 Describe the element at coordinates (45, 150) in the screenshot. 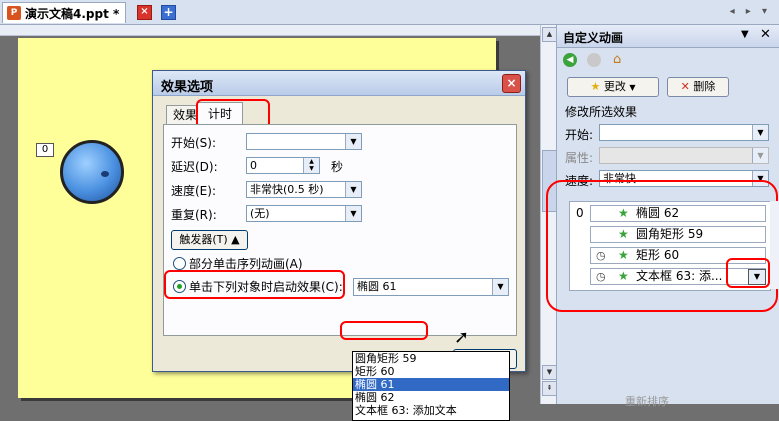

I see `animation-index-tag: 0` at that location.